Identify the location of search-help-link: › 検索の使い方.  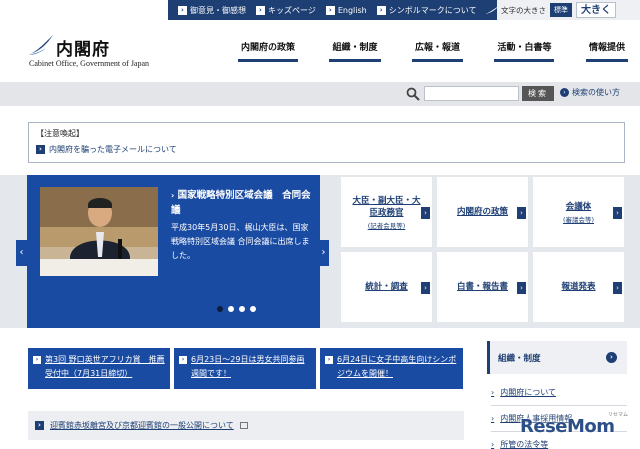
(590, 92).